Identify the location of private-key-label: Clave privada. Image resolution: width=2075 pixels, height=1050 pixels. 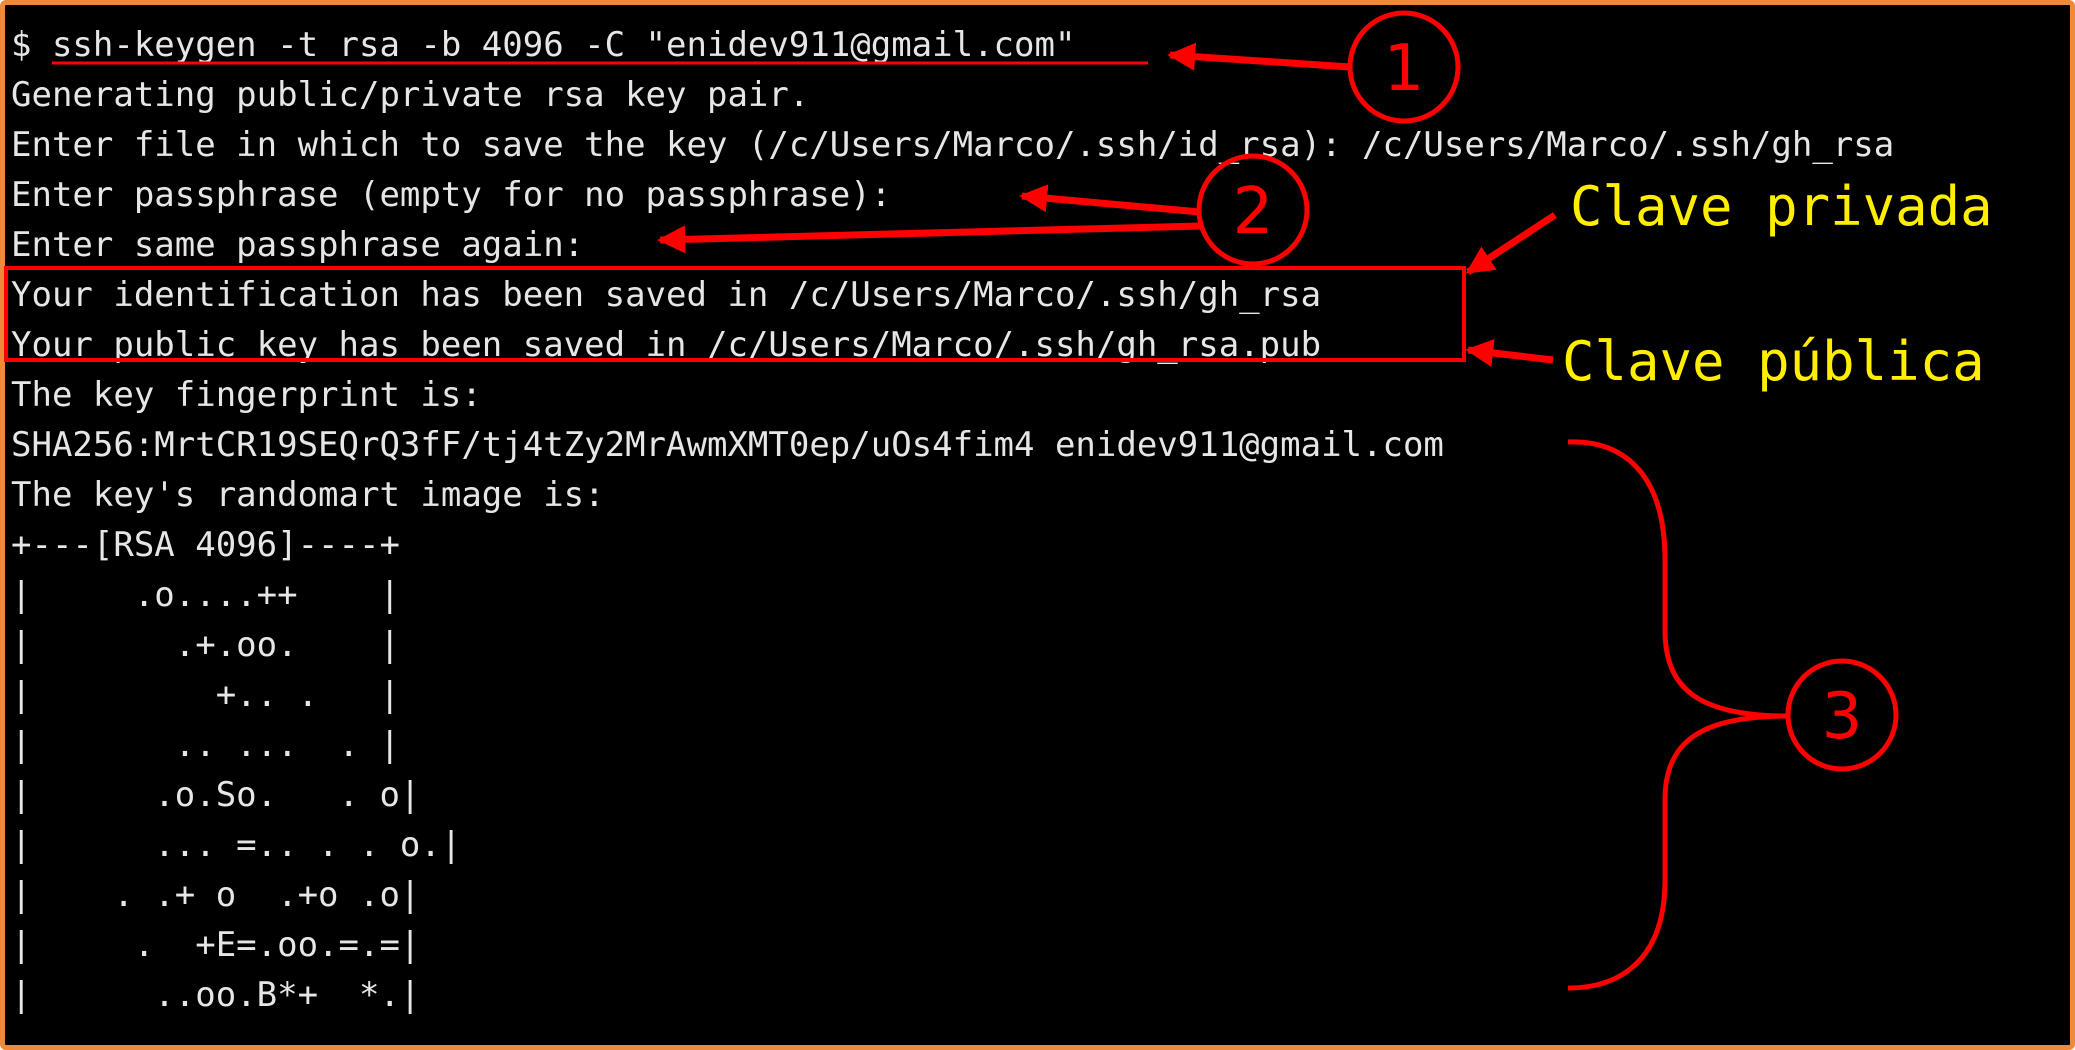
(1781, 206).